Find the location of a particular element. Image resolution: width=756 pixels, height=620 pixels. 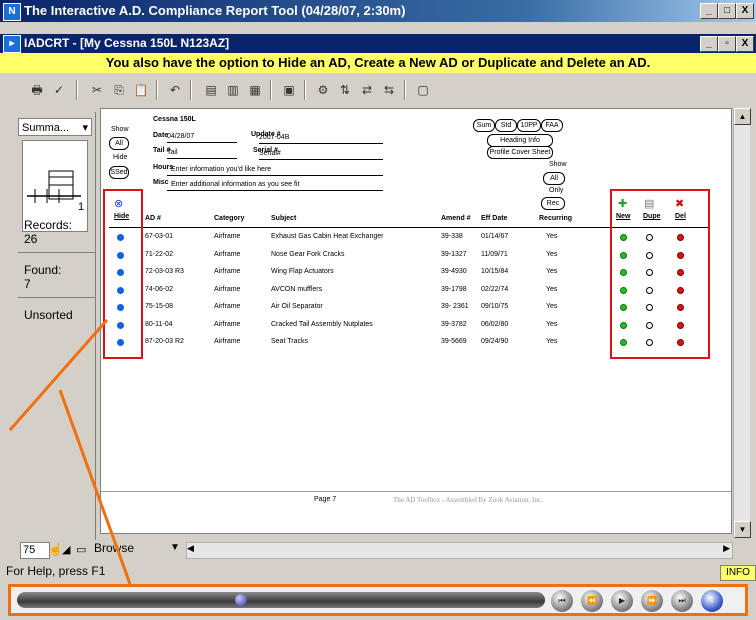

cell-amend: 39-5669 is located at coordinates (454, 341).